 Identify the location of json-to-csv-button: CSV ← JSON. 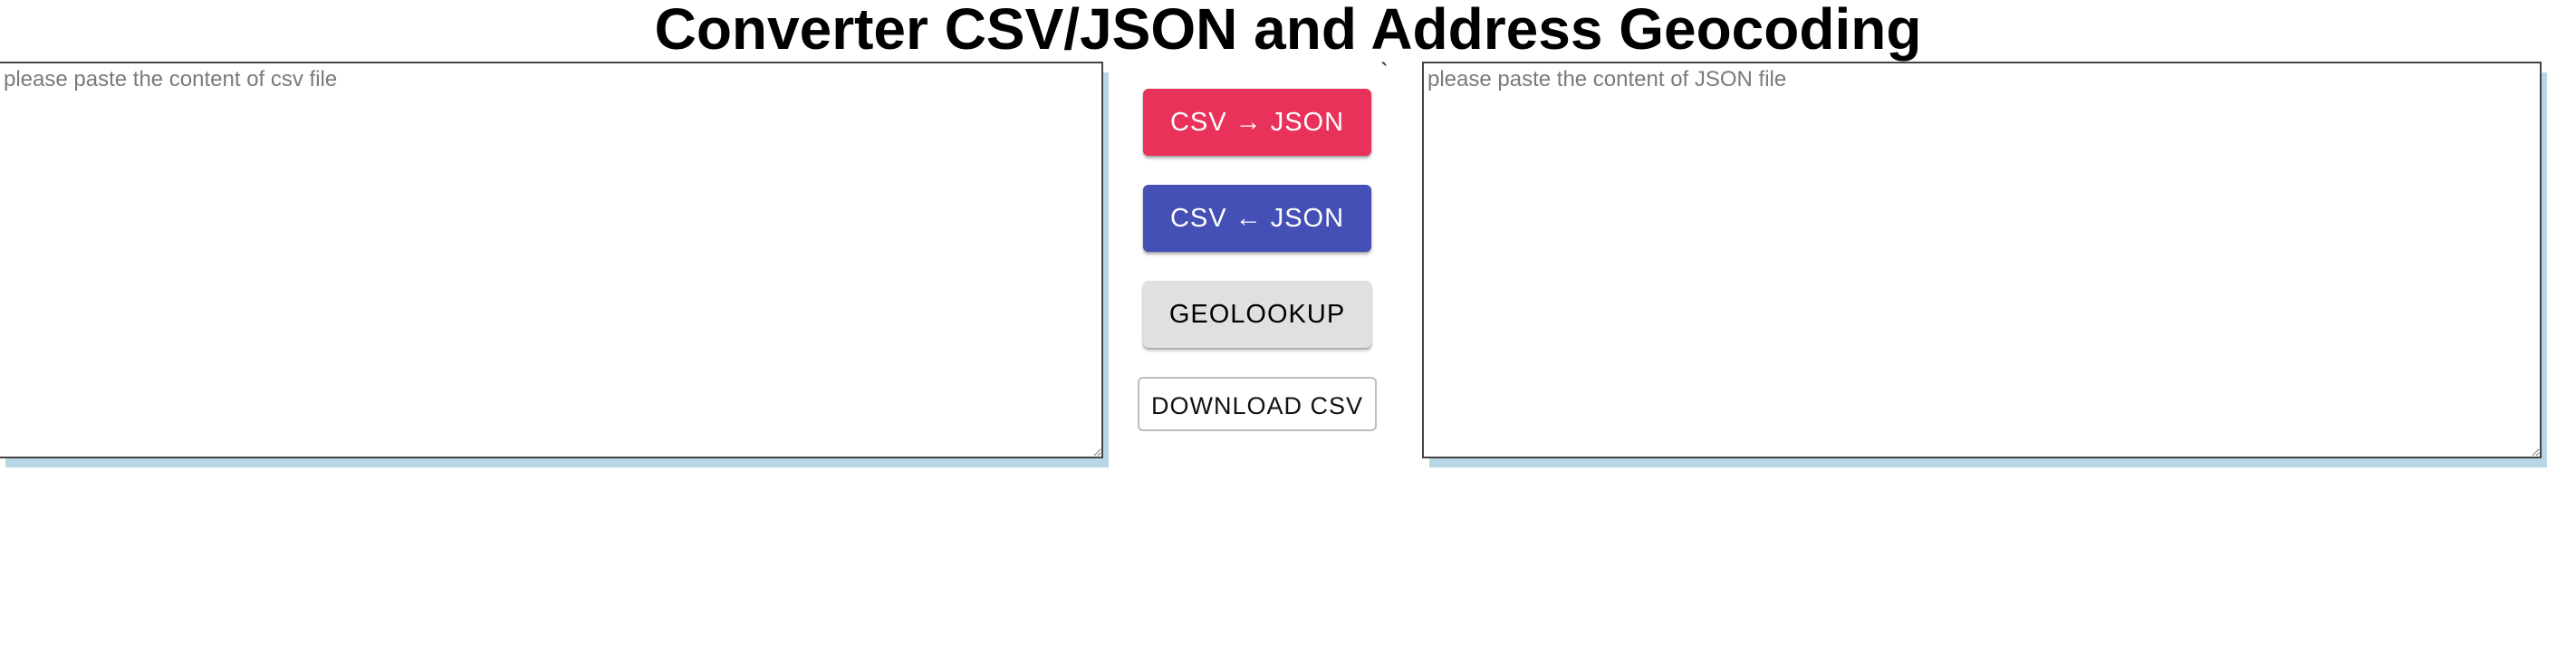
(1257, 219).